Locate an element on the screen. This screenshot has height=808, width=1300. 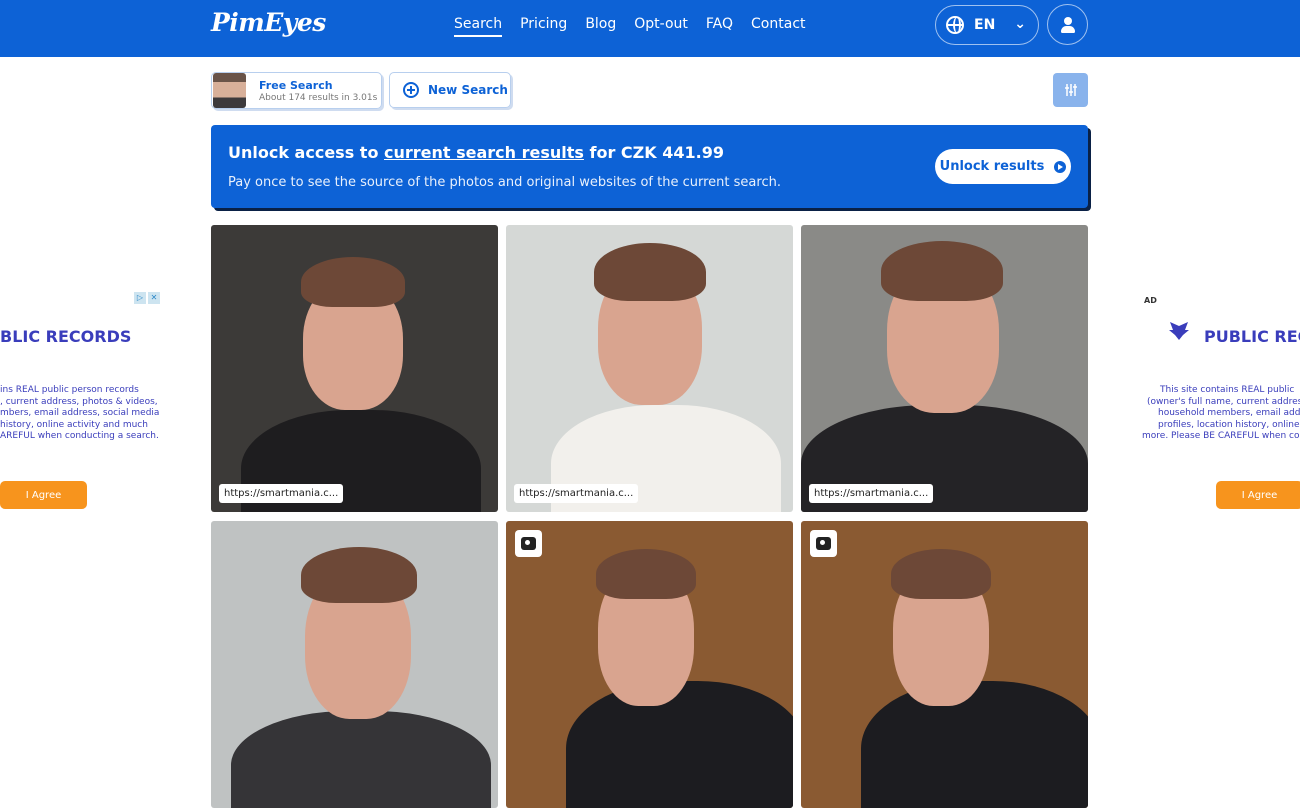
ad-body-line: (owner's full name, current addres is located at coordinates (1223, 401).